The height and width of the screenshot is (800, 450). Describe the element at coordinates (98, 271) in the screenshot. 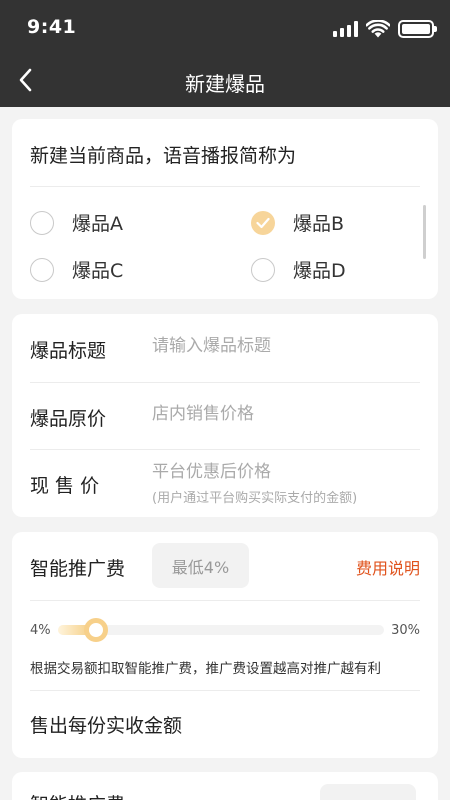

I see `option-label: 爆品C` at that location.